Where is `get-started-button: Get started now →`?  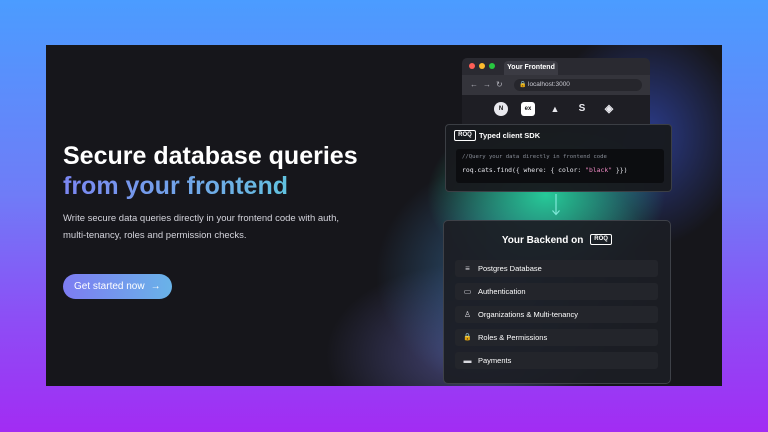 get-started-button: Get started now → is located at coordinates (117, 286).